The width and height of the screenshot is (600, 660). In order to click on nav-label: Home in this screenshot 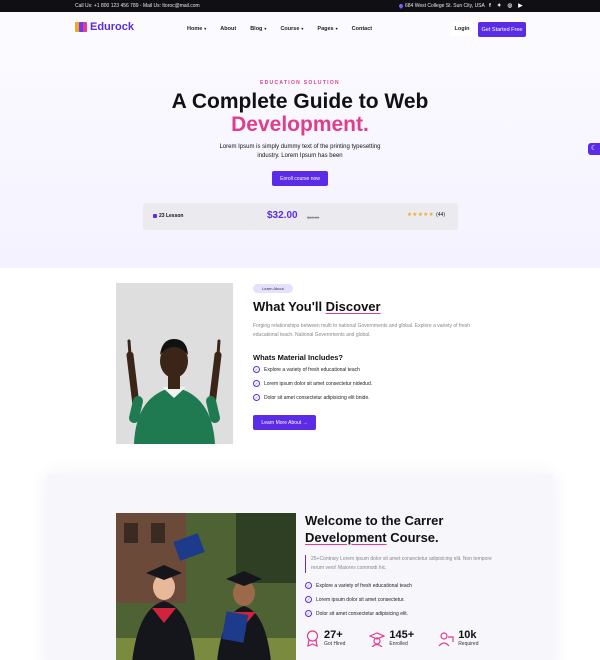, I will do `click(195, 29)`.